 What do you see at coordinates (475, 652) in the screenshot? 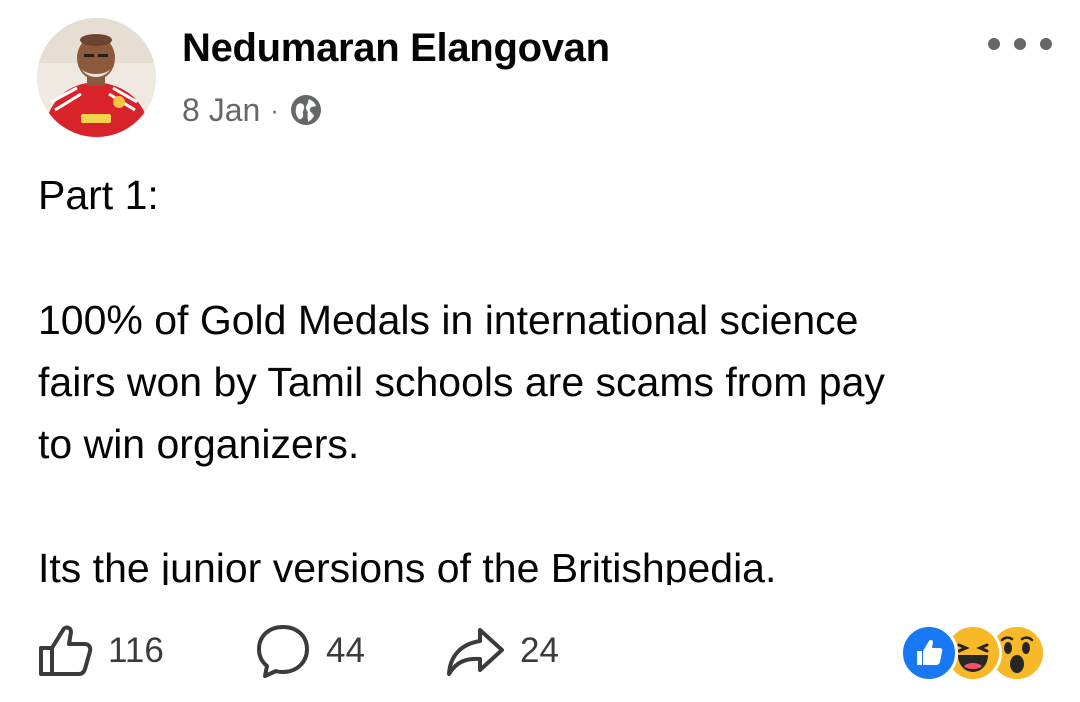
I see `share-icon` at bounding box center [475, 652].